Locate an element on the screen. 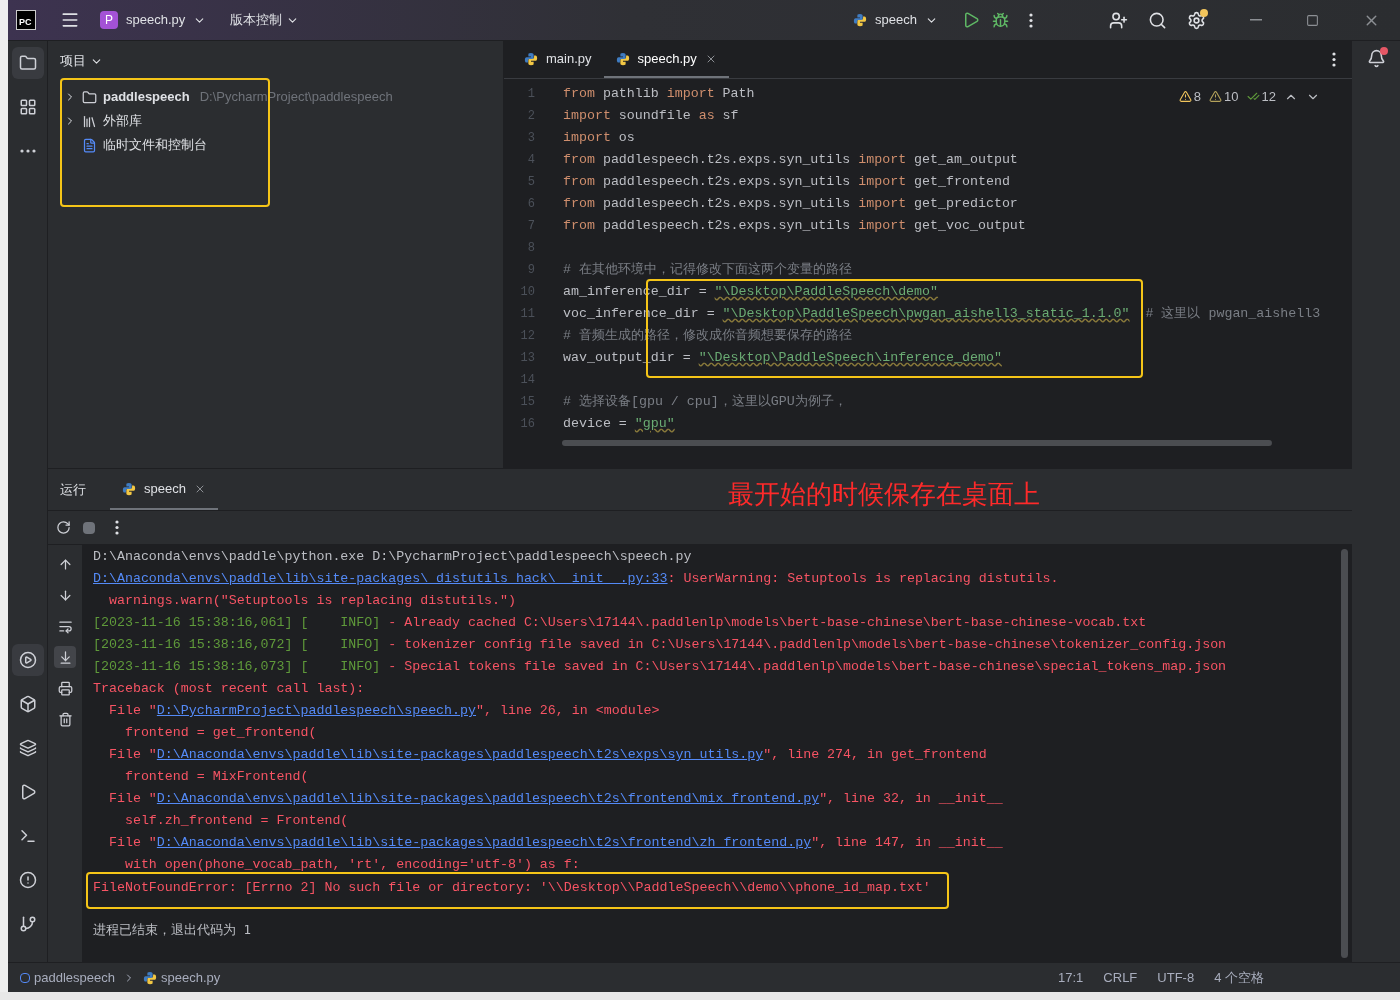 The height and width of the screenshot is (1000, 1400). status-item: CRLF is located at coordinates (1120, 977).